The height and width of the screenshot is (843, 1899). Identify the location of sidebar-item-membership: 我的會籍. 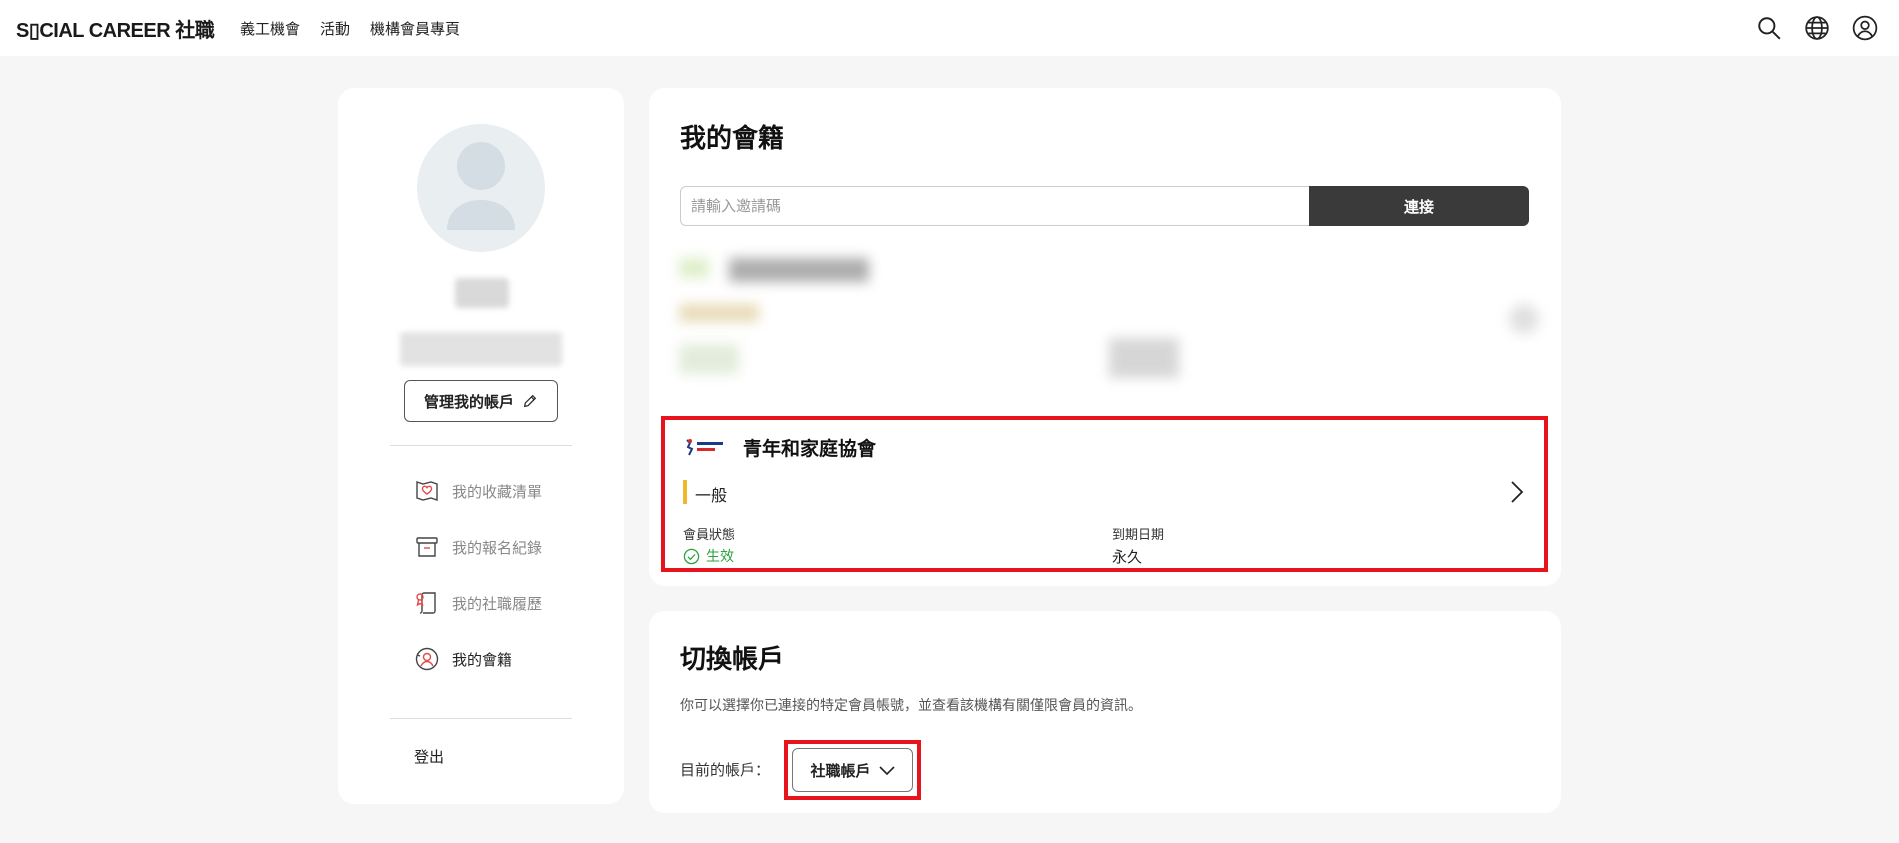
(463, 659).